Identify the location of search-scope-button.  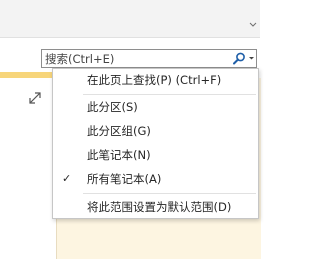
(242, 58).